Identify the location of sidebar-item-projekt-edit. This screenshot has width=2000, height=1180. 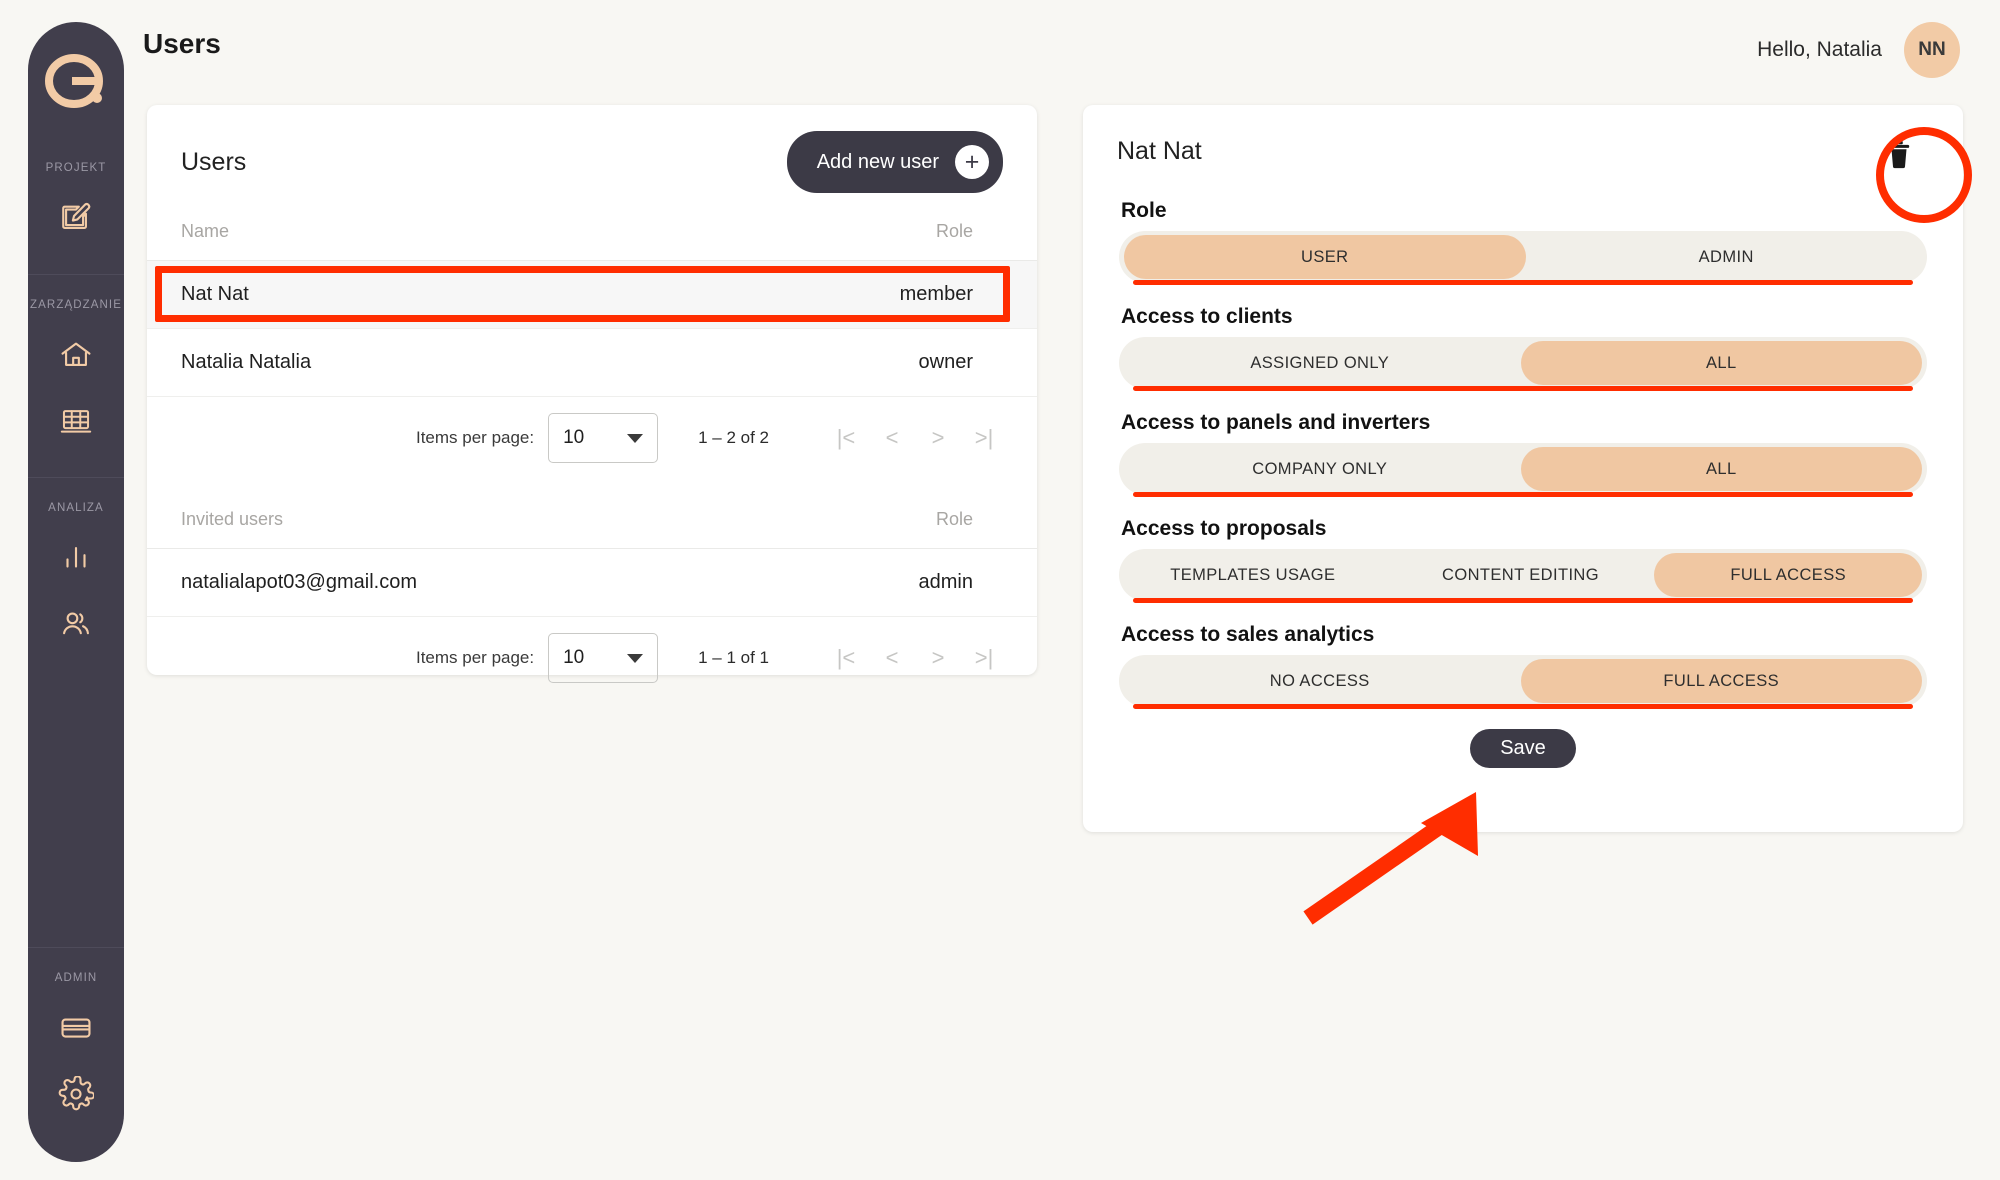
(76, 218).